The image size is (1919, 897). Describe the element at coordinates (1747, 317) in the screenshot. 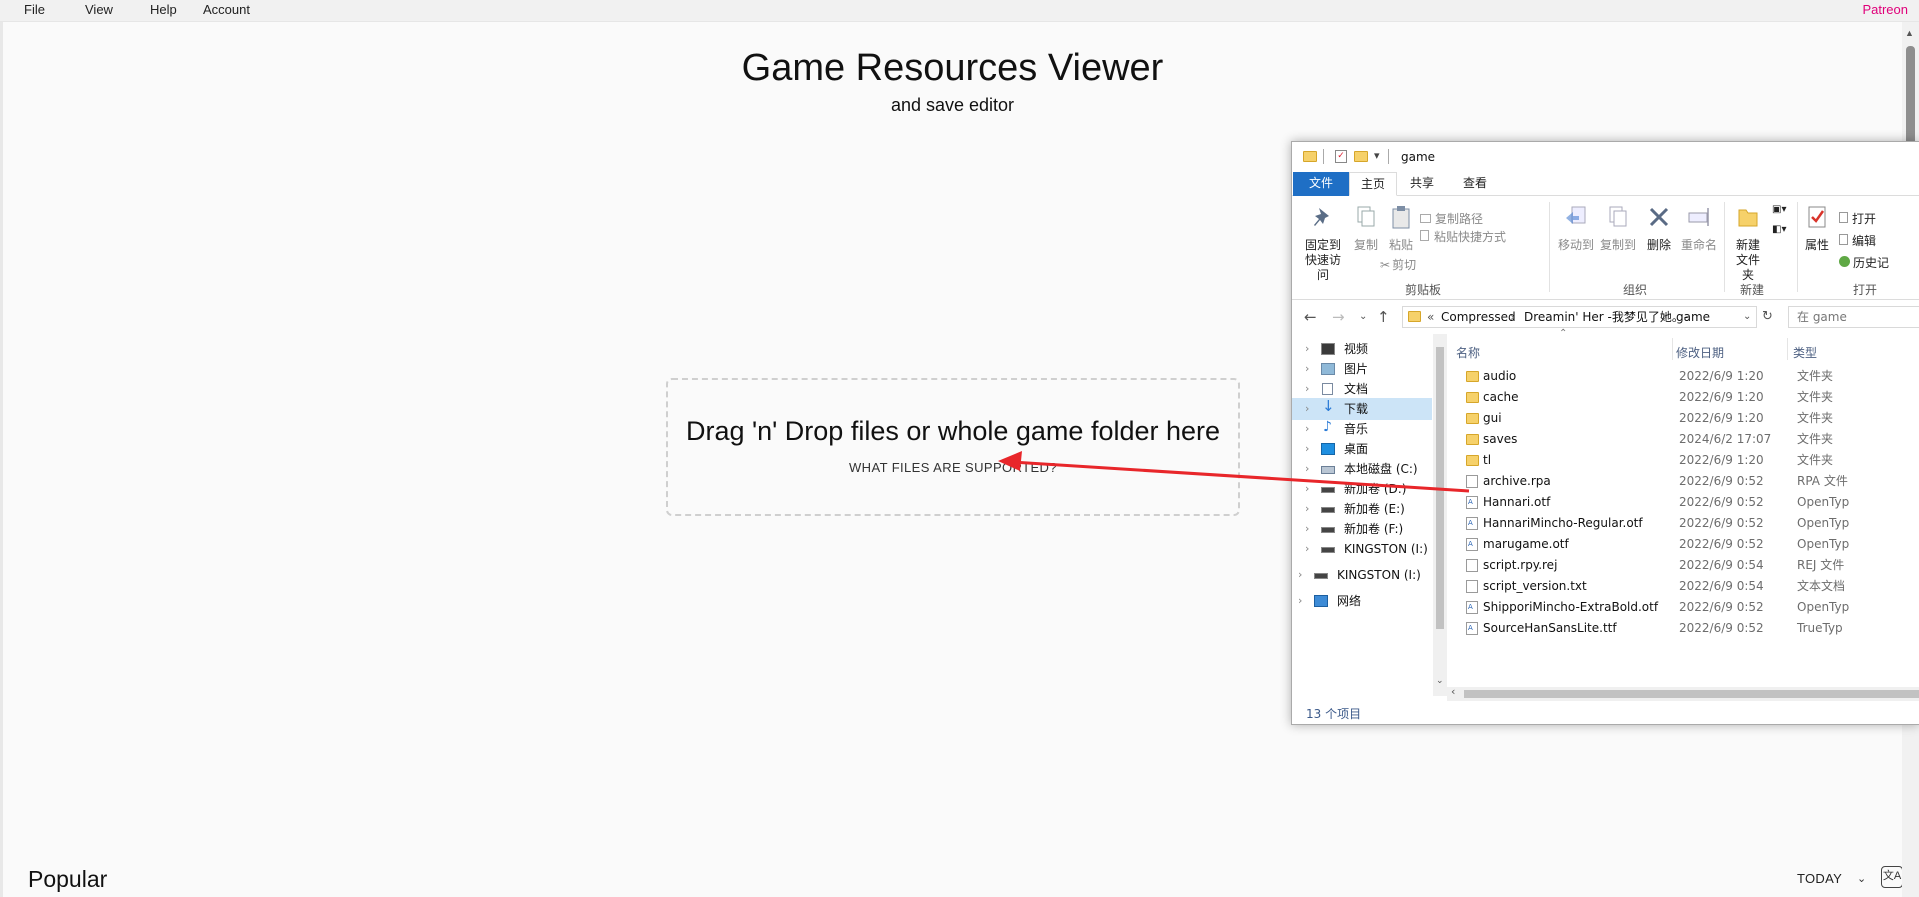

I see `address-dropdown-icon: ⌄` at that location.